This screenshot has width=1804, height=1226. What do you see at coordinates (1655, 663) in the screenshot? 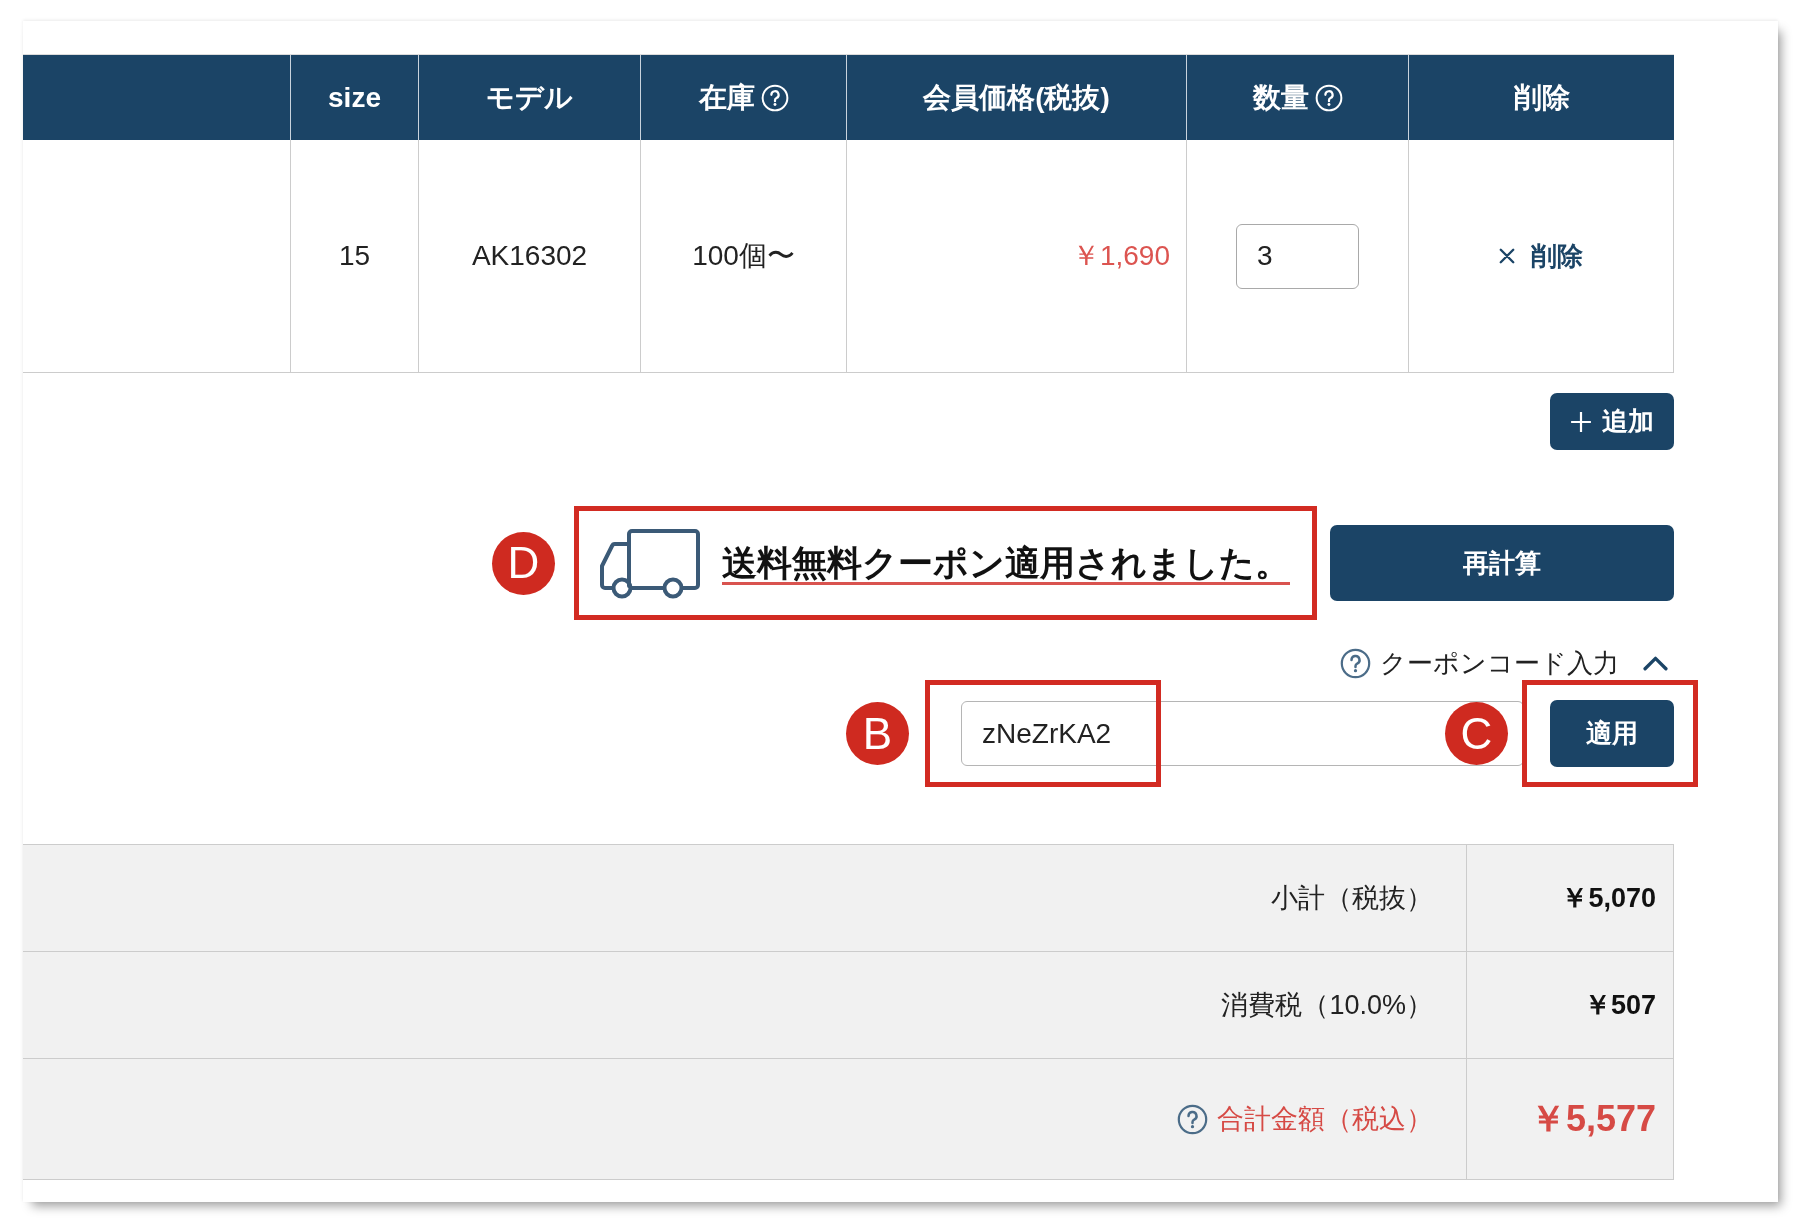
I see `chevron-icon` at bounding box center [1655, 663].